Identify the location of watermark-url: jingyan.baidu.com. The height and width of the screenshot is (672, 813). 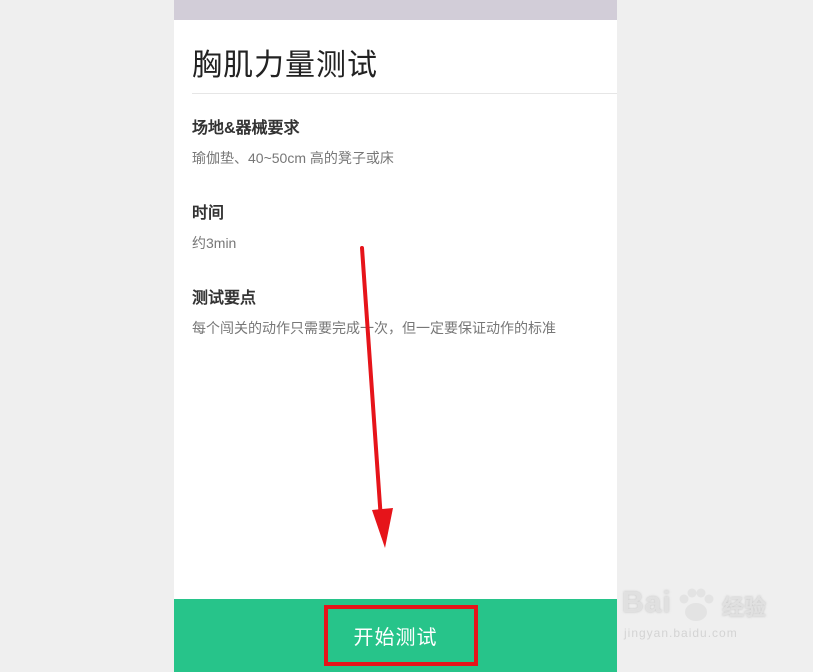
(681, 633).